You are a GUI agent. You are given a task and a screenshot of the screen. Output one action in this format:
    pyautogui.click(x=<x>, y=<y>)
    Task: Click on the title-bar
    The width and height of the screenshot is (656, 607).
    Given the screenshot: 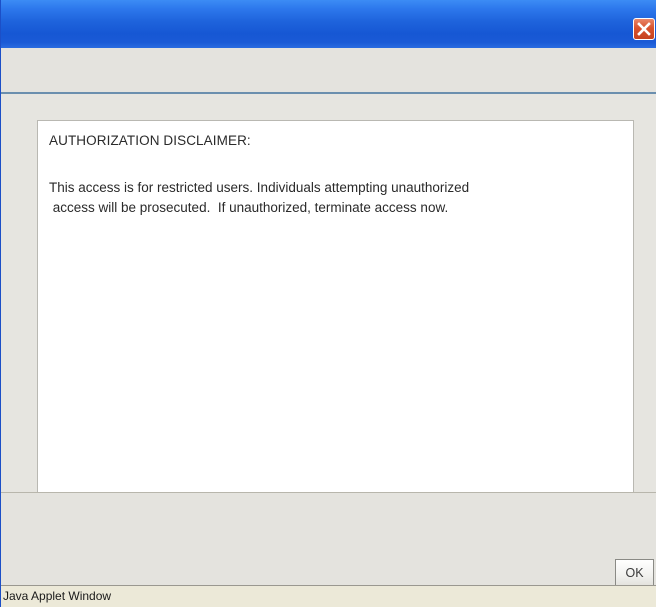 What is the action you would take?
    pyautogui.click(x=328, y=24)
    